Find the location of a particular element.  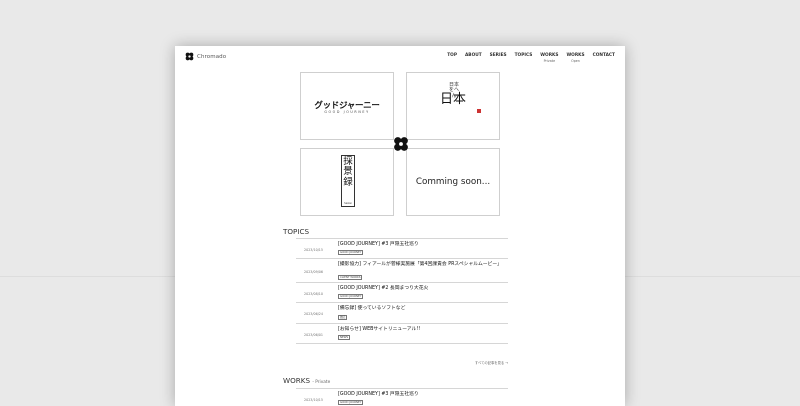

series-tile-good-journey: グッドジャーニー GOOD JOURNEY is located at coordinates (347, 106).